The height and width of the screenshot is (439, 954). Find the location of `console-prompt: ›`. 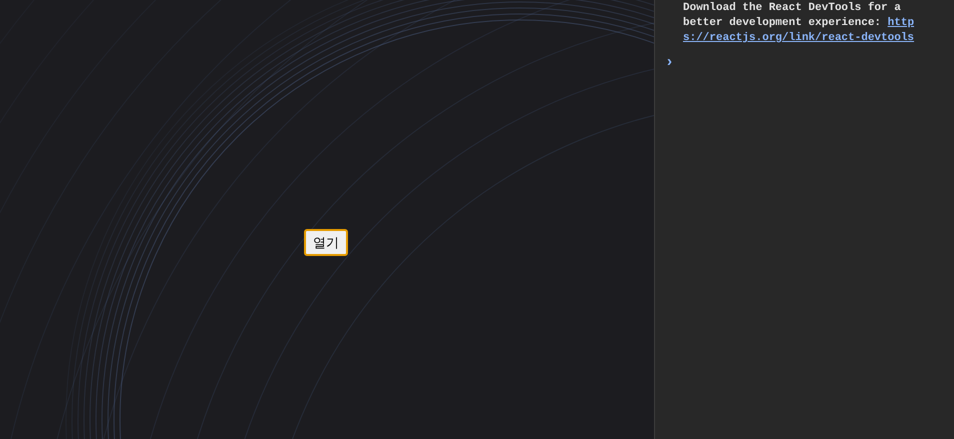

console-prompt: › is located at coordinates (669, 61).